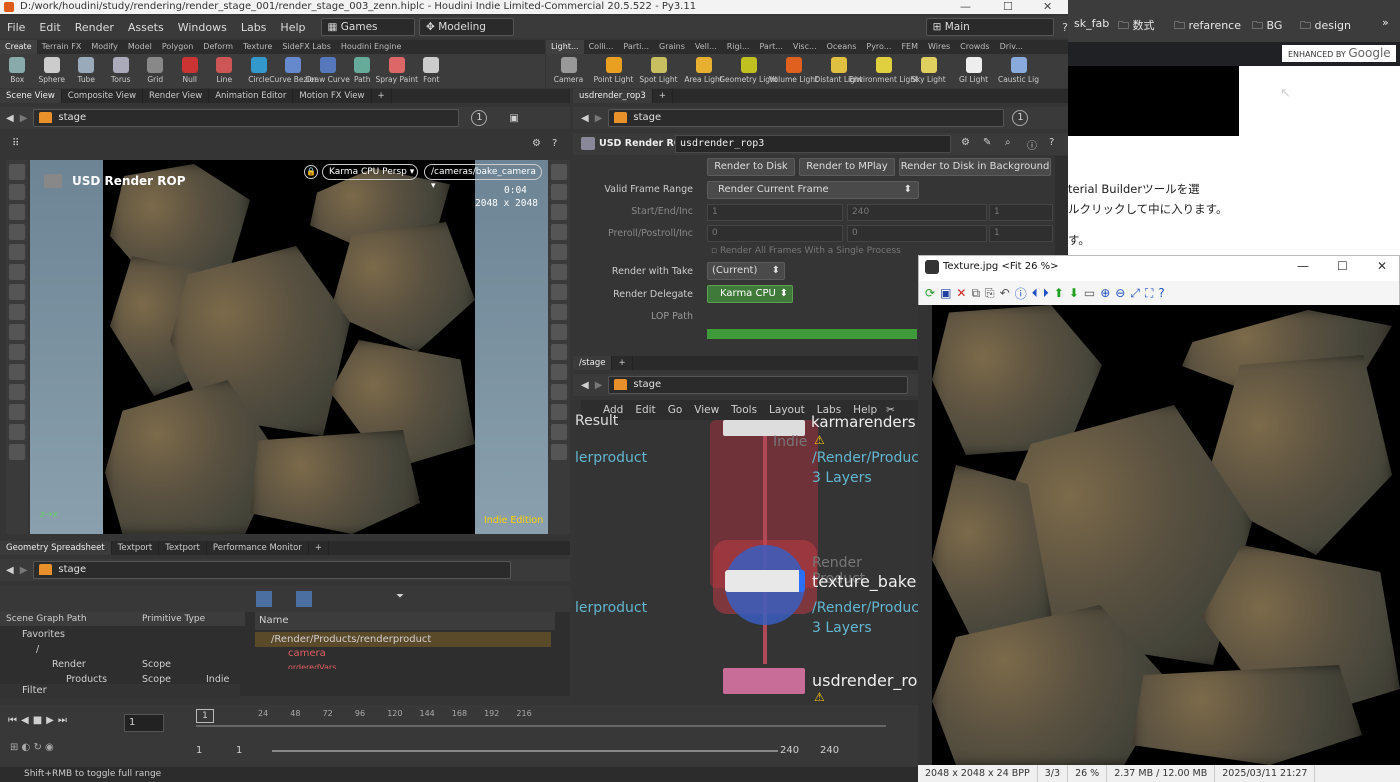  I want to click on info-icon: ⓘ, so click(1032, 144).